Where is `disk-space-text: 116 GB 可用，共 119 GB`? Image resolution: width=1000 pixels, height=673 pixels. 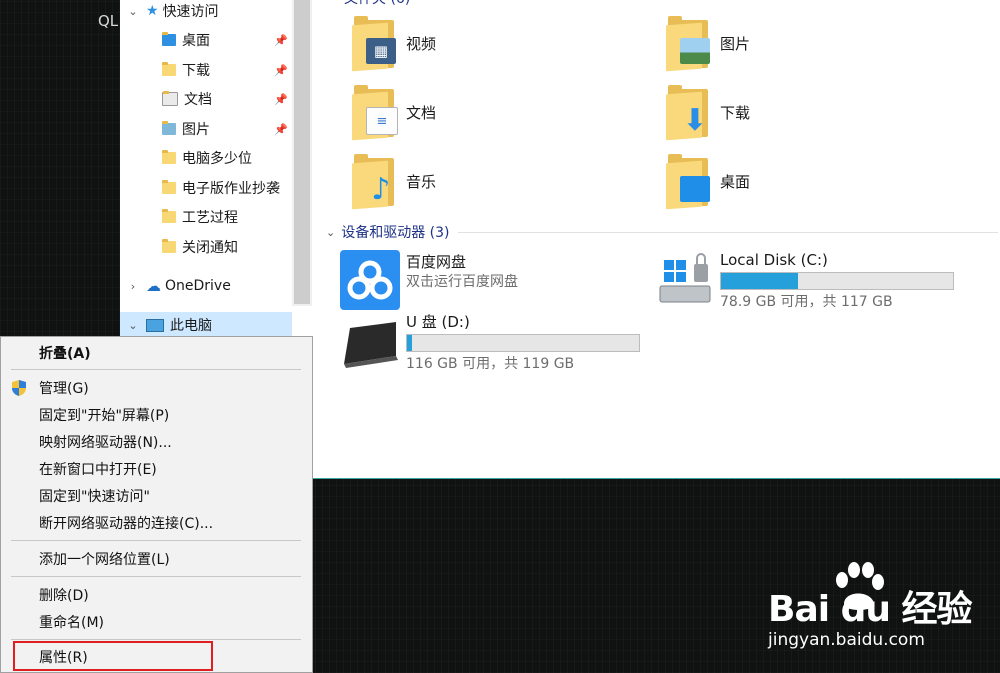
disk-space-text: 116 GB 可用，共 119 GB is located at coordinates (490, 364).